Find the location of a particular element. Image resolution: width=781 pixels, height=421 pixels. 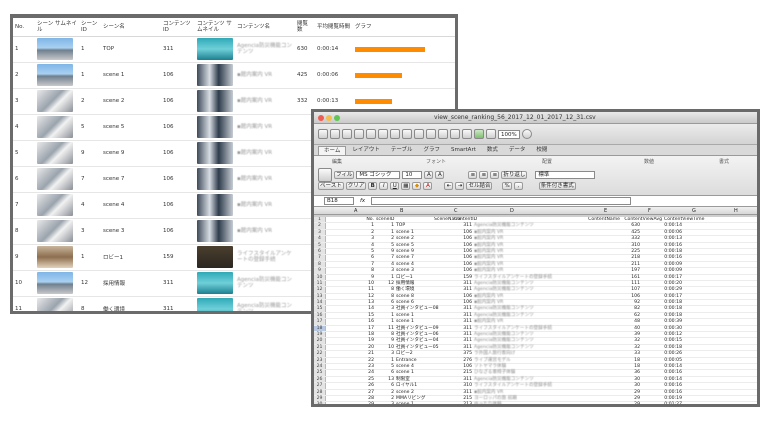

tab-3: グラフ is located at coordinates (432, 150).